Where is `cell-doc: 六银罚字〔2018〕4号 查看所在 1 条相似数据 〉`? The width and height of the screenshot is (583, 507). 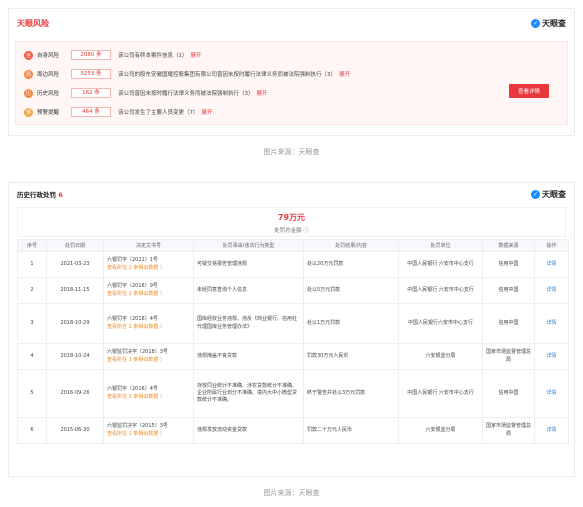 cell-doc: 六银罚字〔2018〕4号 查看所在 1 条相似数据 〉 is located at coordinates (148, 323).